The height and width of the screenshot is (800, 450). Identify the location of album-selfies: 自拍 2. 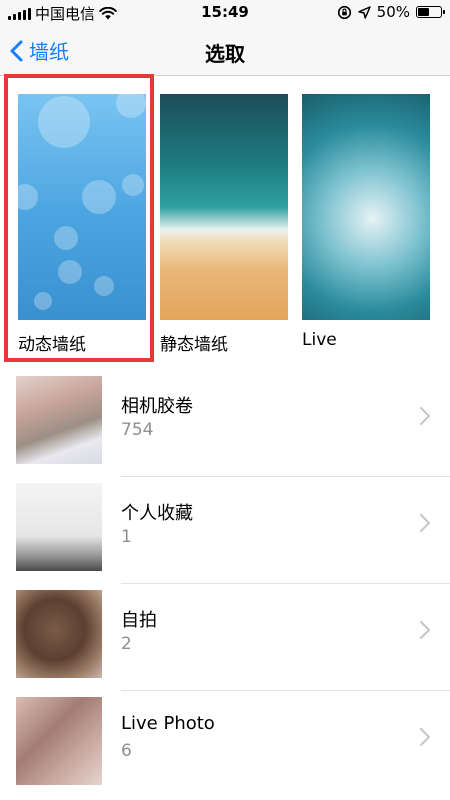
(225, 637).